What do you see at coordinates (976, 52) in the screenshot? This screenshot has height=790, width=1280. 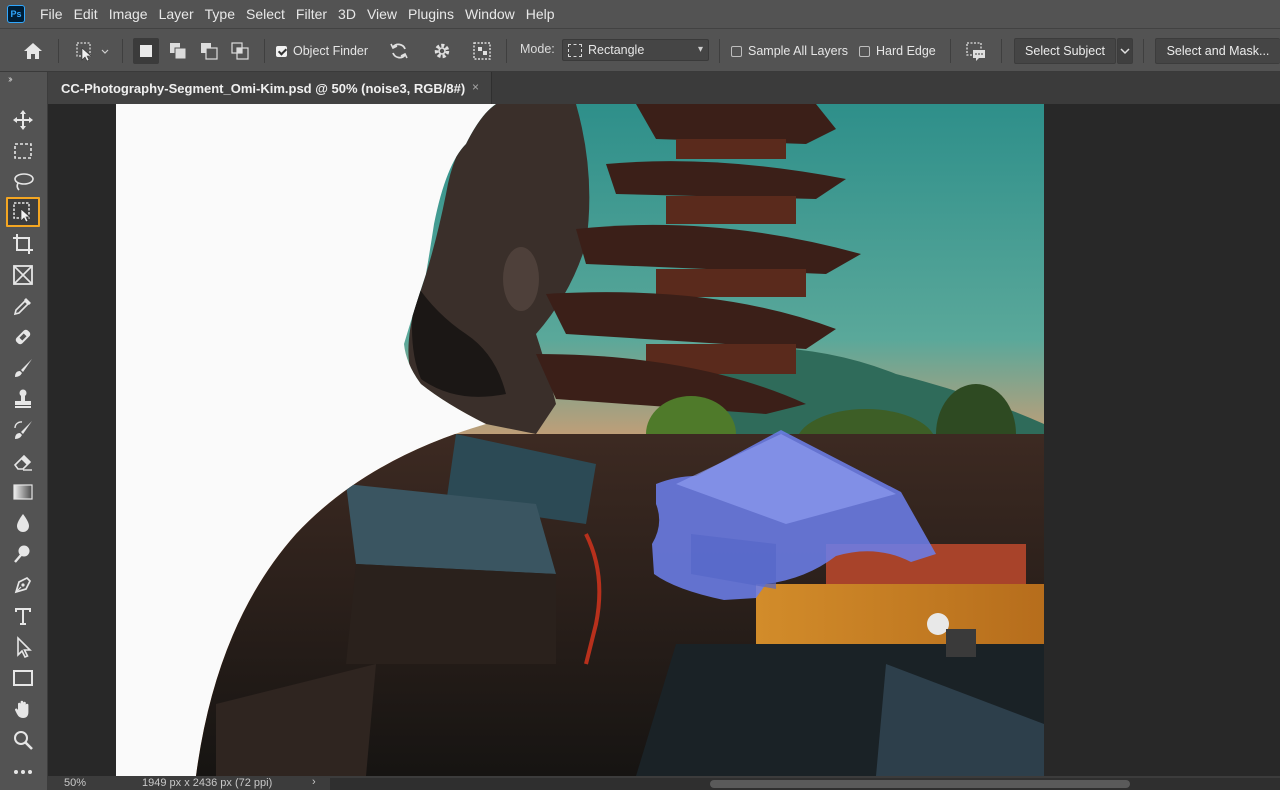 I see `feedback-icon` at bounding box center [976, 52].